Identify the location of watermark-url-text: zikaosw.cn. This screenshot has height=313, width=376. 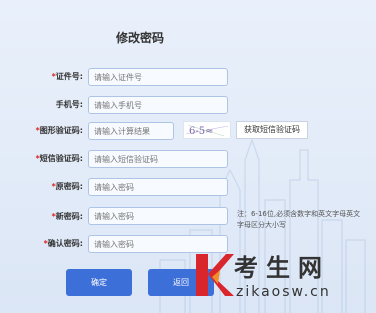
(283, 292).